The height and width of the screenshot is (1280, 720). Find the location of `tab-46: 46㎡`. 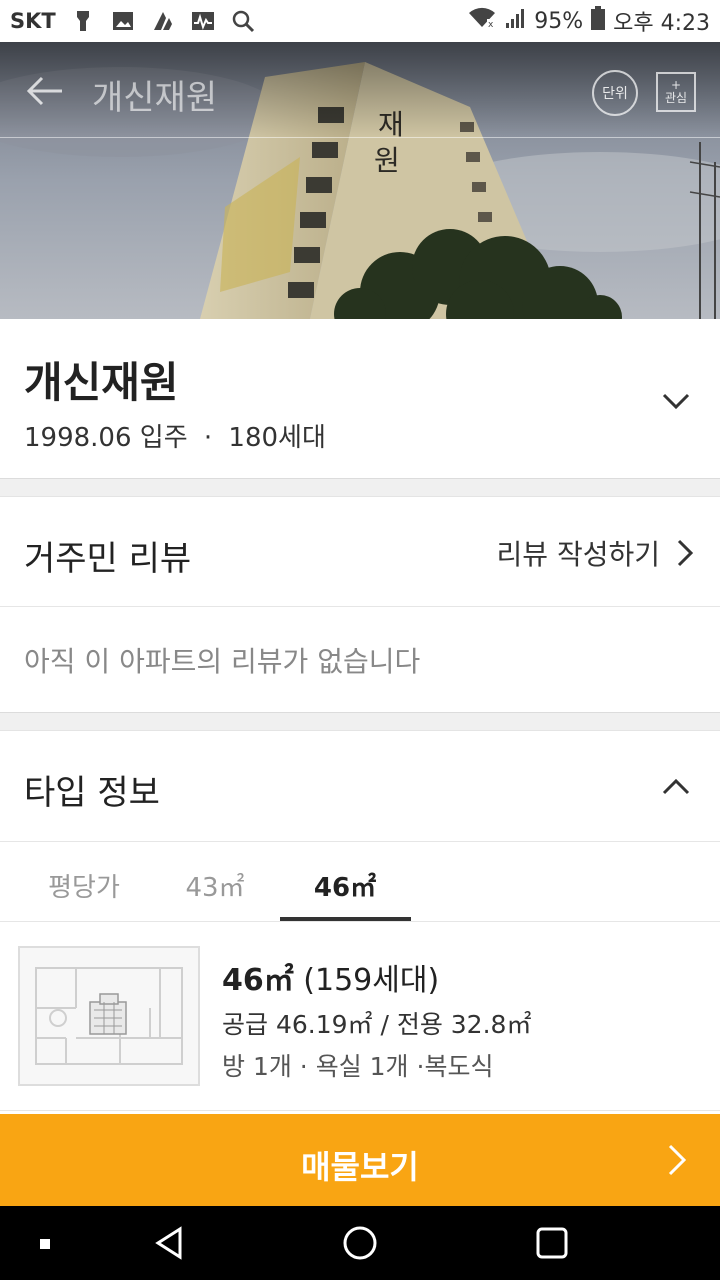

tab-46: 46㎡ is located at coordinates (345, 885).